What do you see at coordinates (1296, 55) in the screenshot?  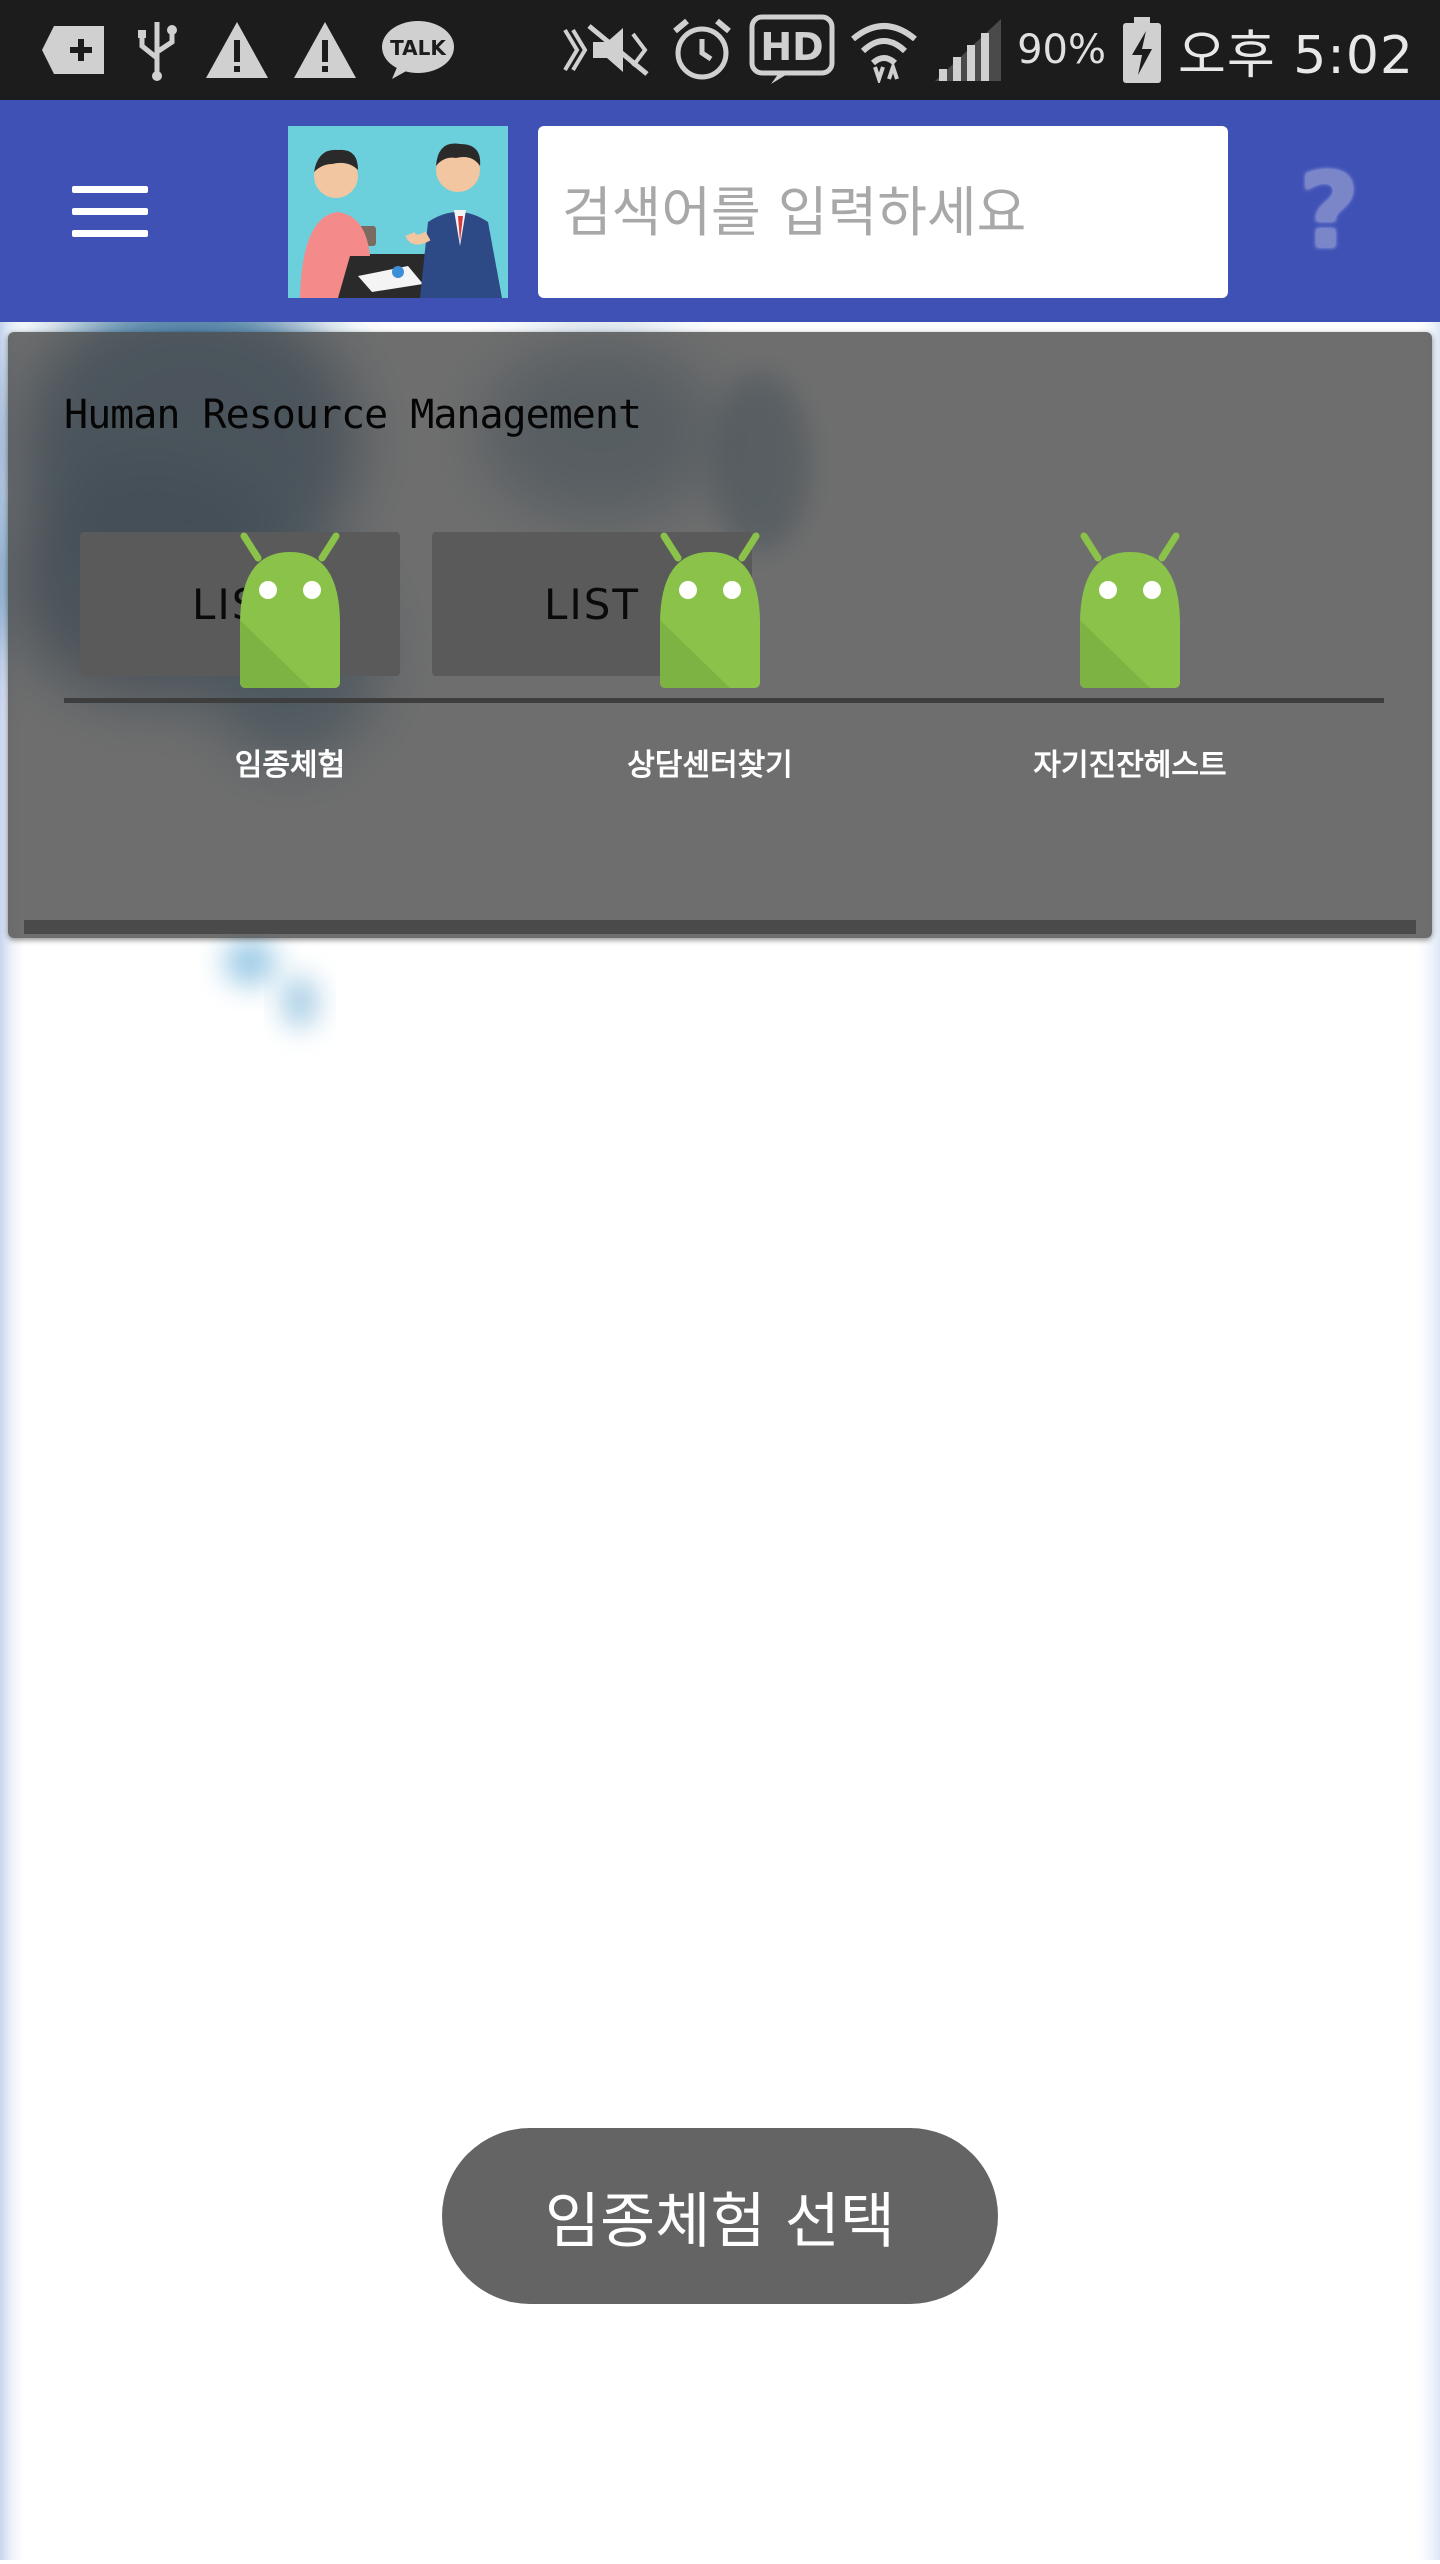 I see `clock: 오후 5:02` at bounding box center [1296, 55].